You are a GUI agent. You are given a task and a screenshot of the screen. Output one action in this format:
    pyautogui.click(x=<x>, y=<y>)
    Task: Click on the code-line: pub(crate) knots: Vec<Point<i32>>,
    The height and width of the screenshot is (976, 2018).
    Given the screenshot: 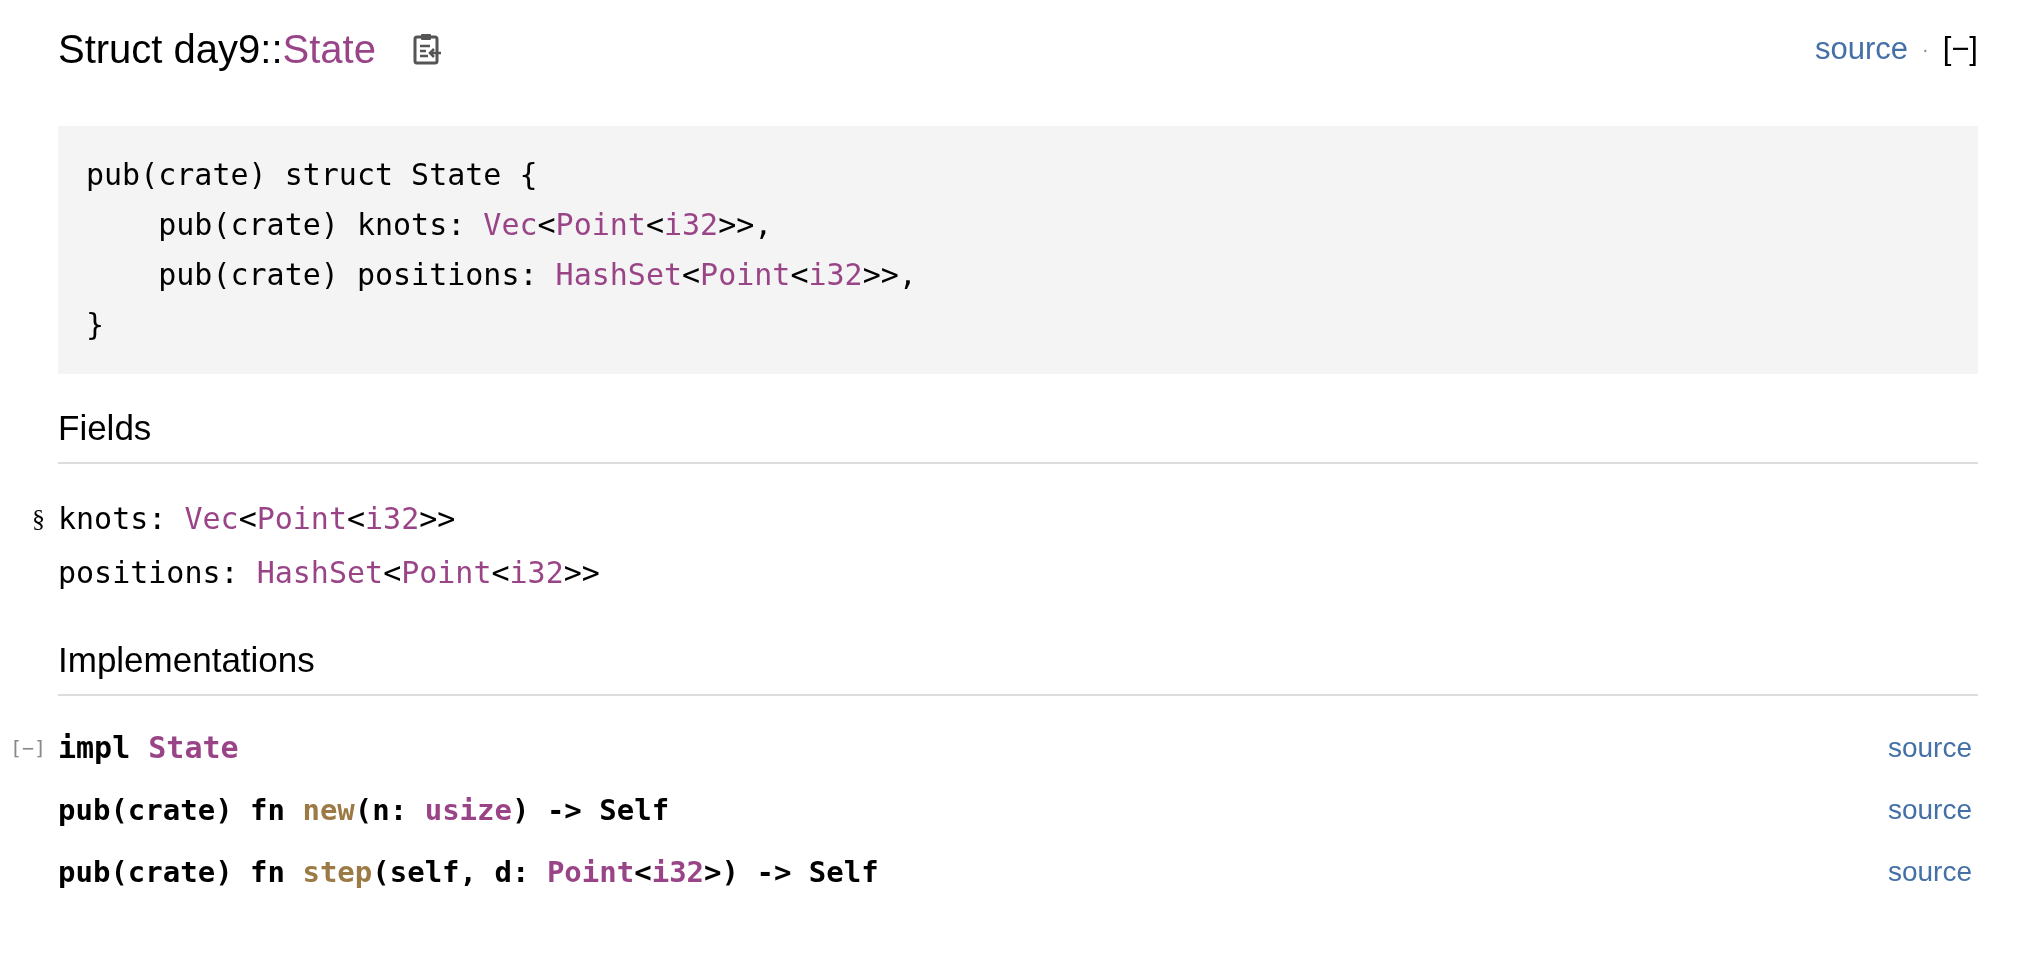 What is the action you would take?
    pyautogui.click(x=465, y=225)
    